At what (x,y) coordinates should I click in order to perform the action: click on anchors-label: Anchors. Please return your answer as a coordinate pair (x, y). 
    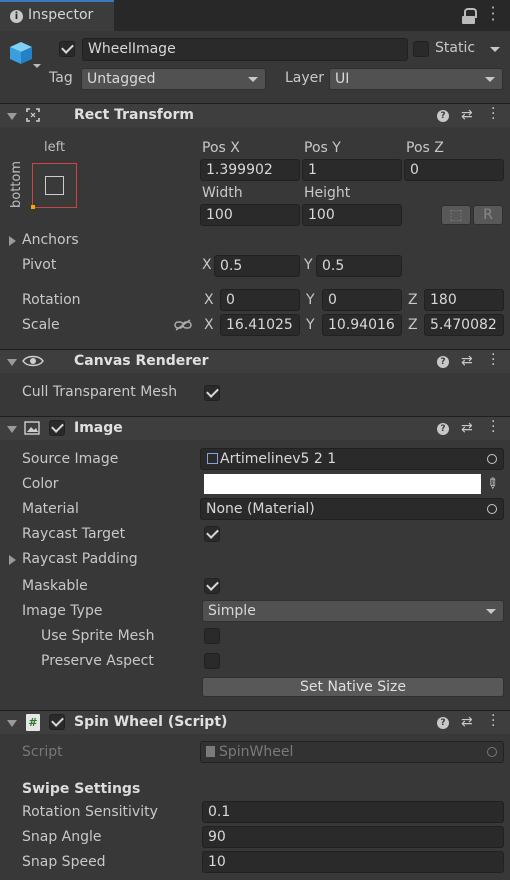
    Looking at the image, I should click on (50, 240).